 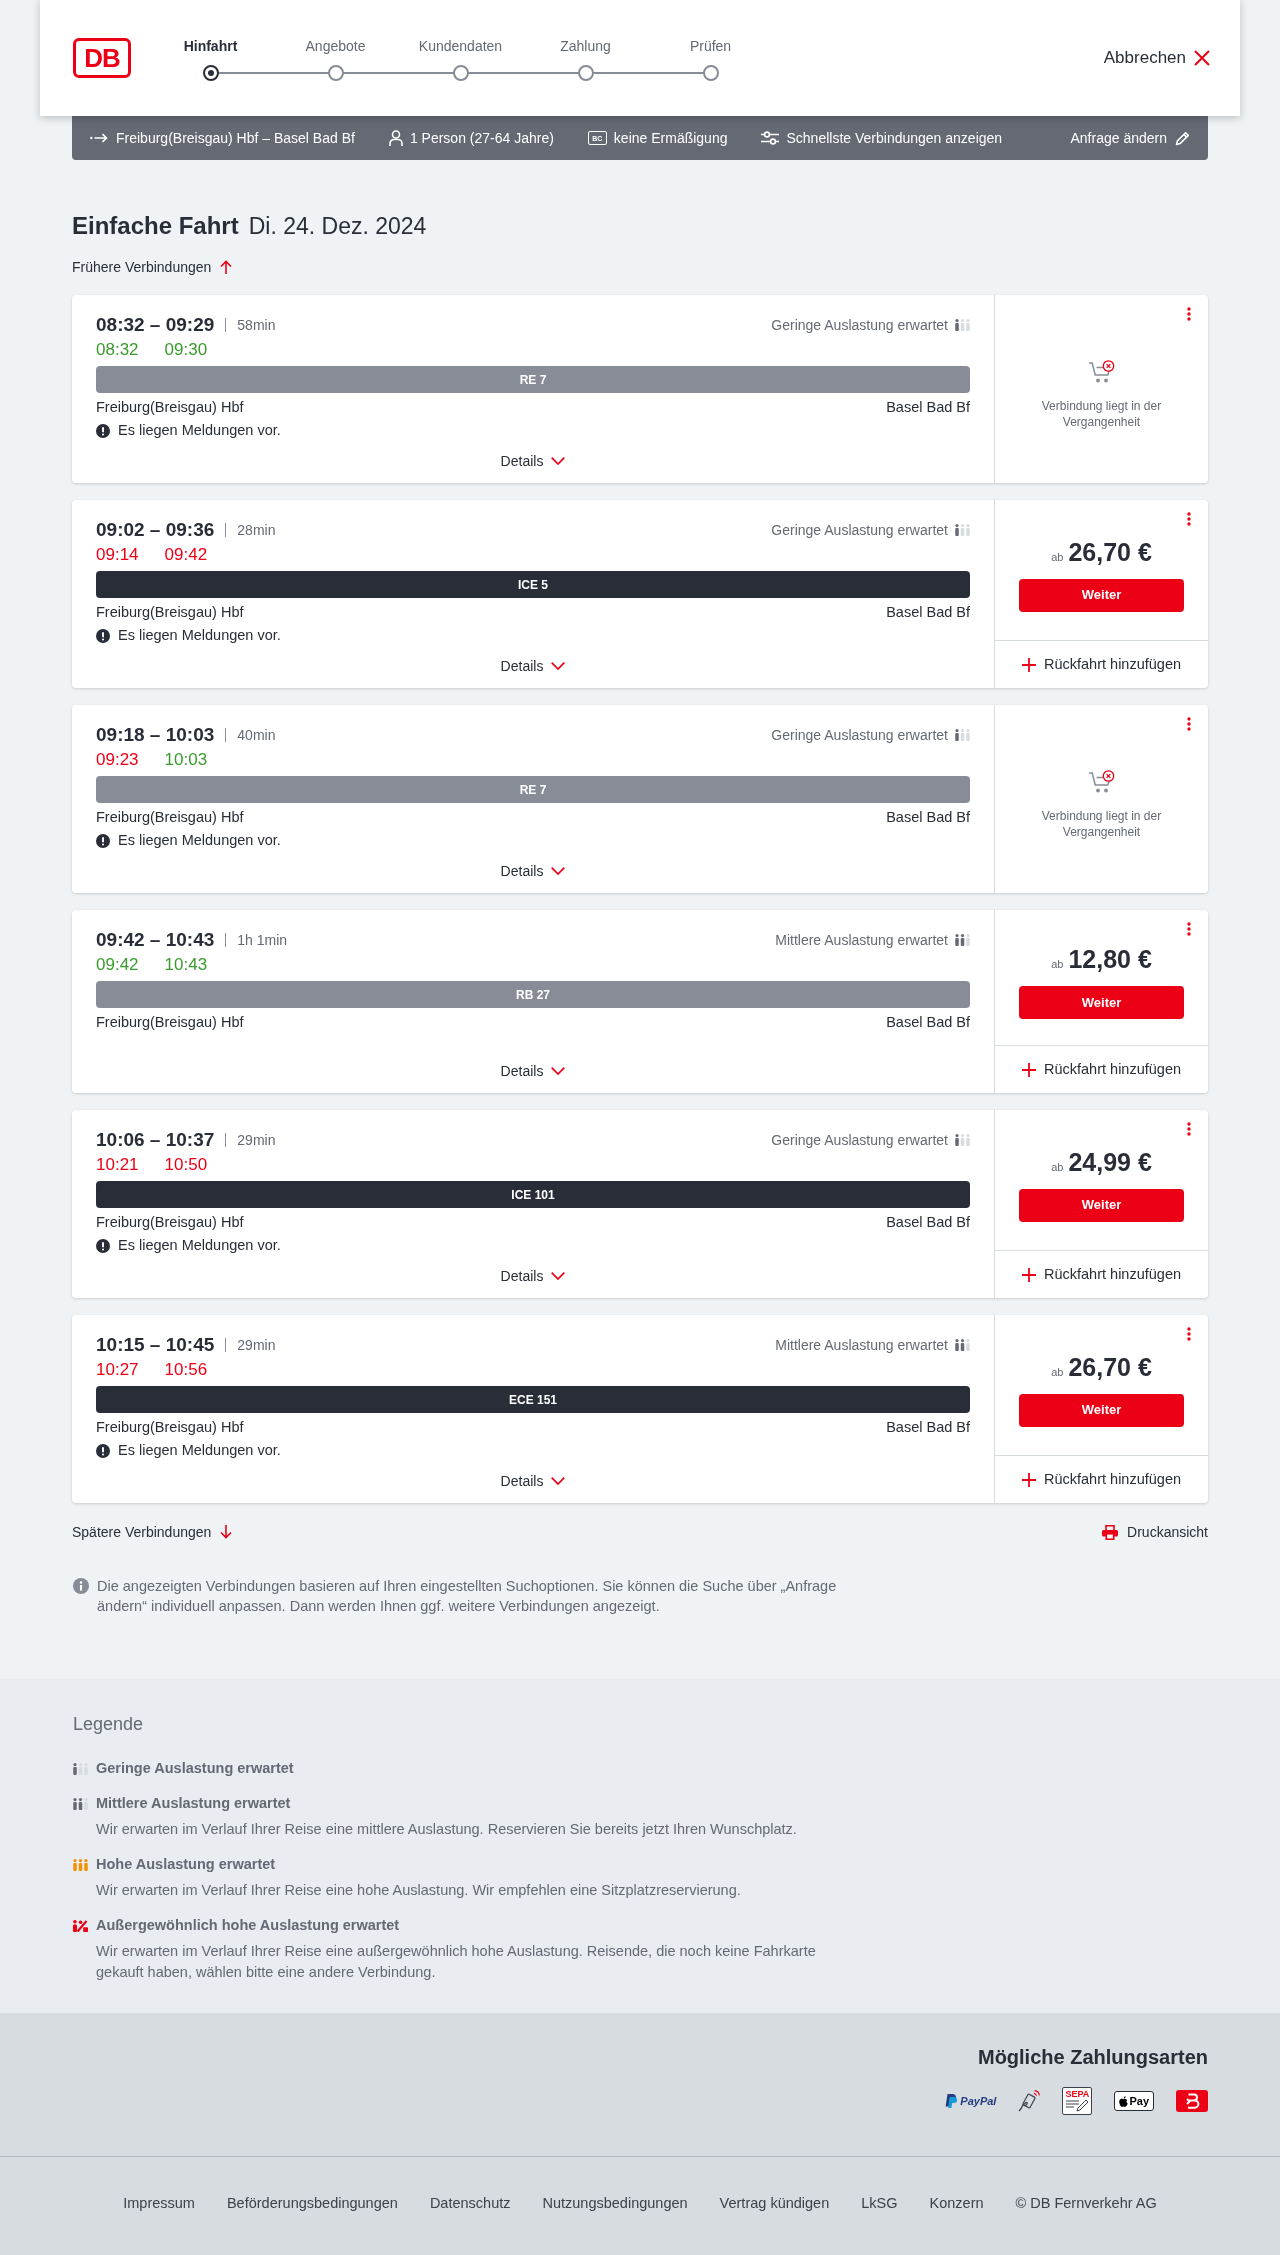 What do you see at coordinates (770, 138) in the screenshot?
I see `sliders-icon` at bounding box center [770, 138].